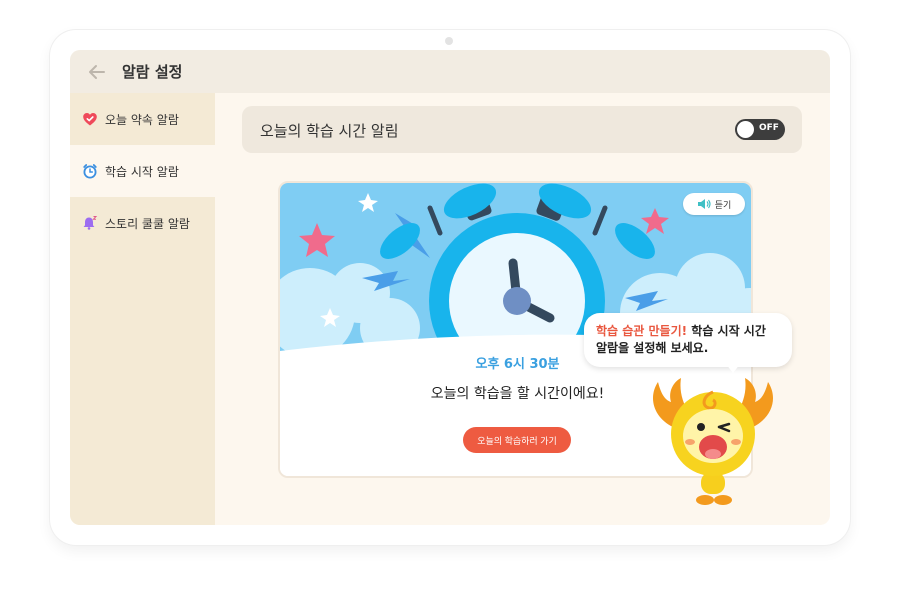 Image resolution: width=900 pixels, height=605 pixels. What do you see at coordinates (90, 223) in the screenshot?
I see `bell-sleep-icon` at bounding box center [90, 223].